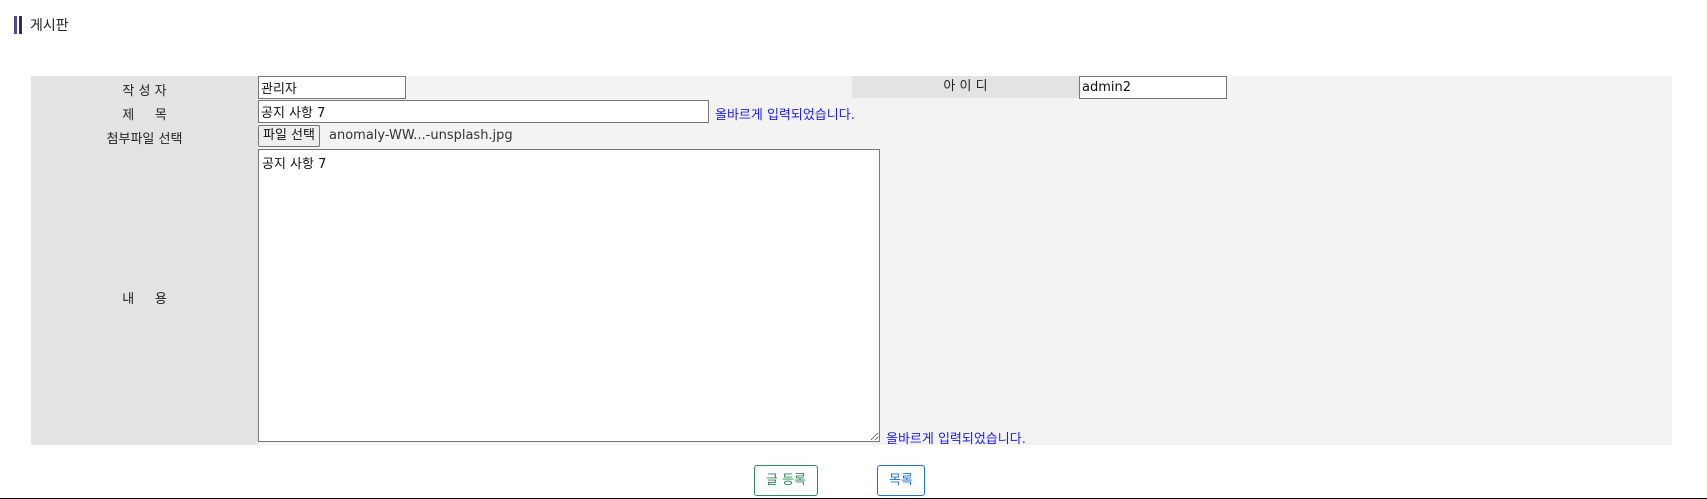 The width and height of the screenshot is (1707, 499). What do you see at coordinates (1153, 87) in the screenshot?
I see `id-input` at bounding box center [1153, 87].